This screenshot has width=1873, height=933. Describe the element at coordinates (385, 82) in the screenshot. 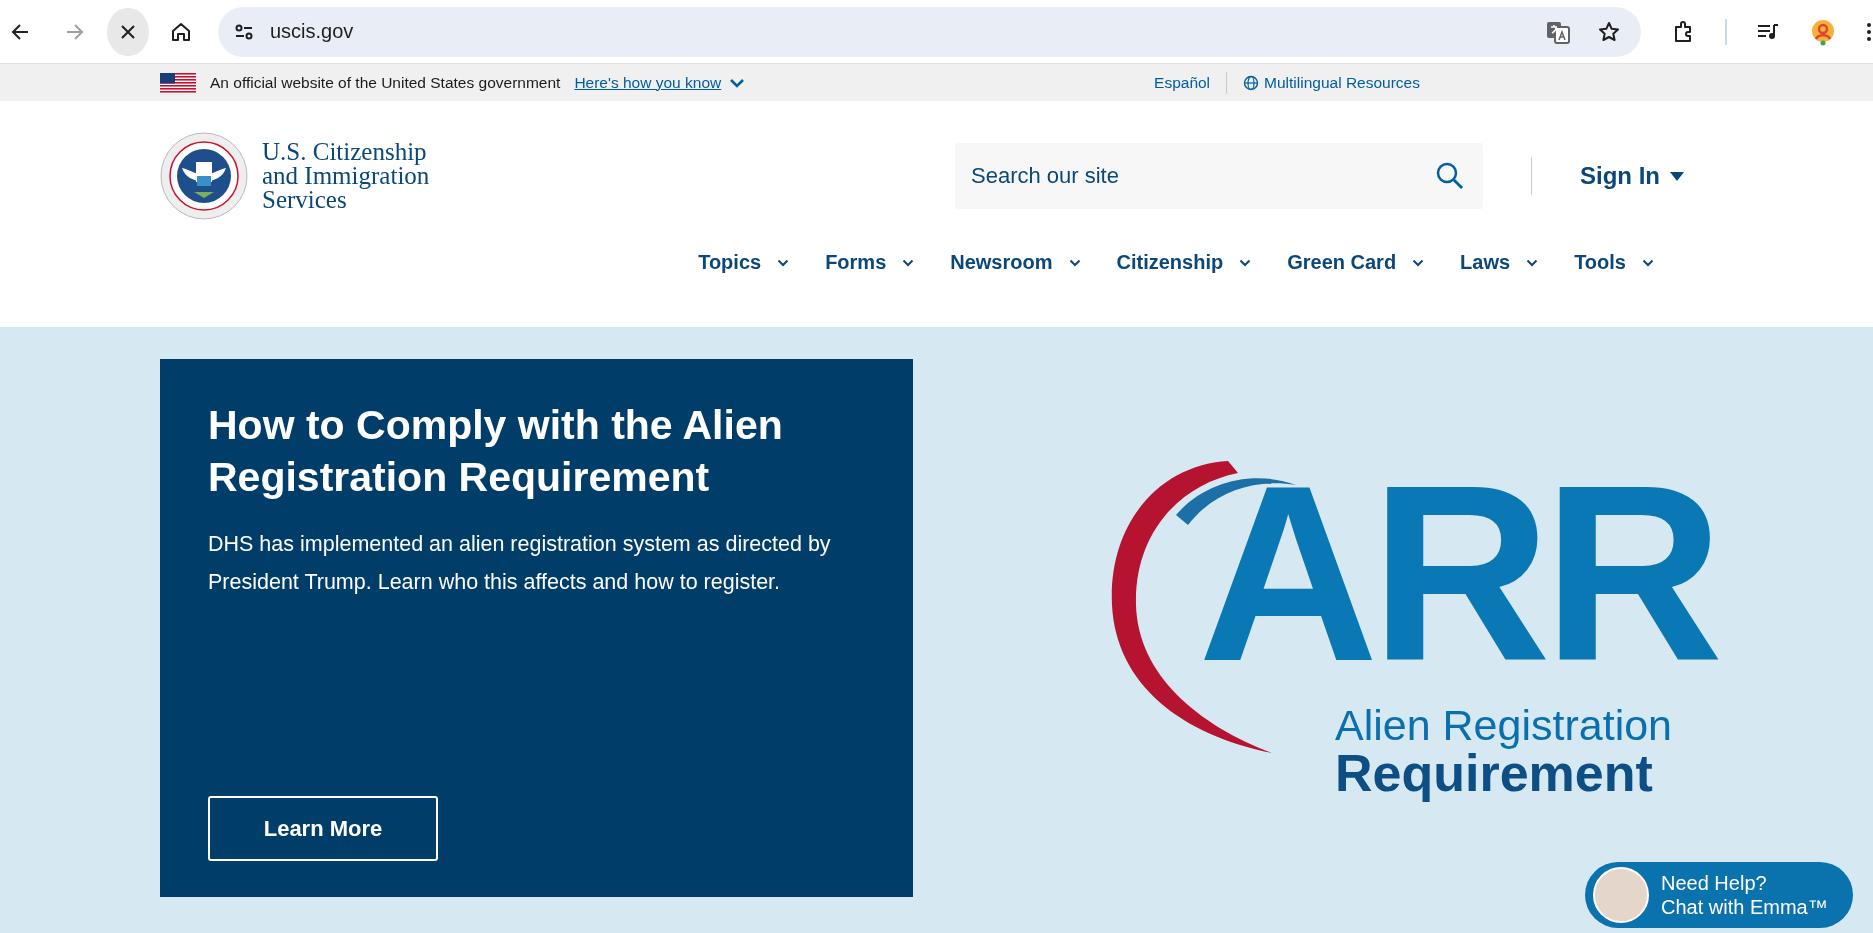

I see `official-site-text: An official website of the United States government` at that location.